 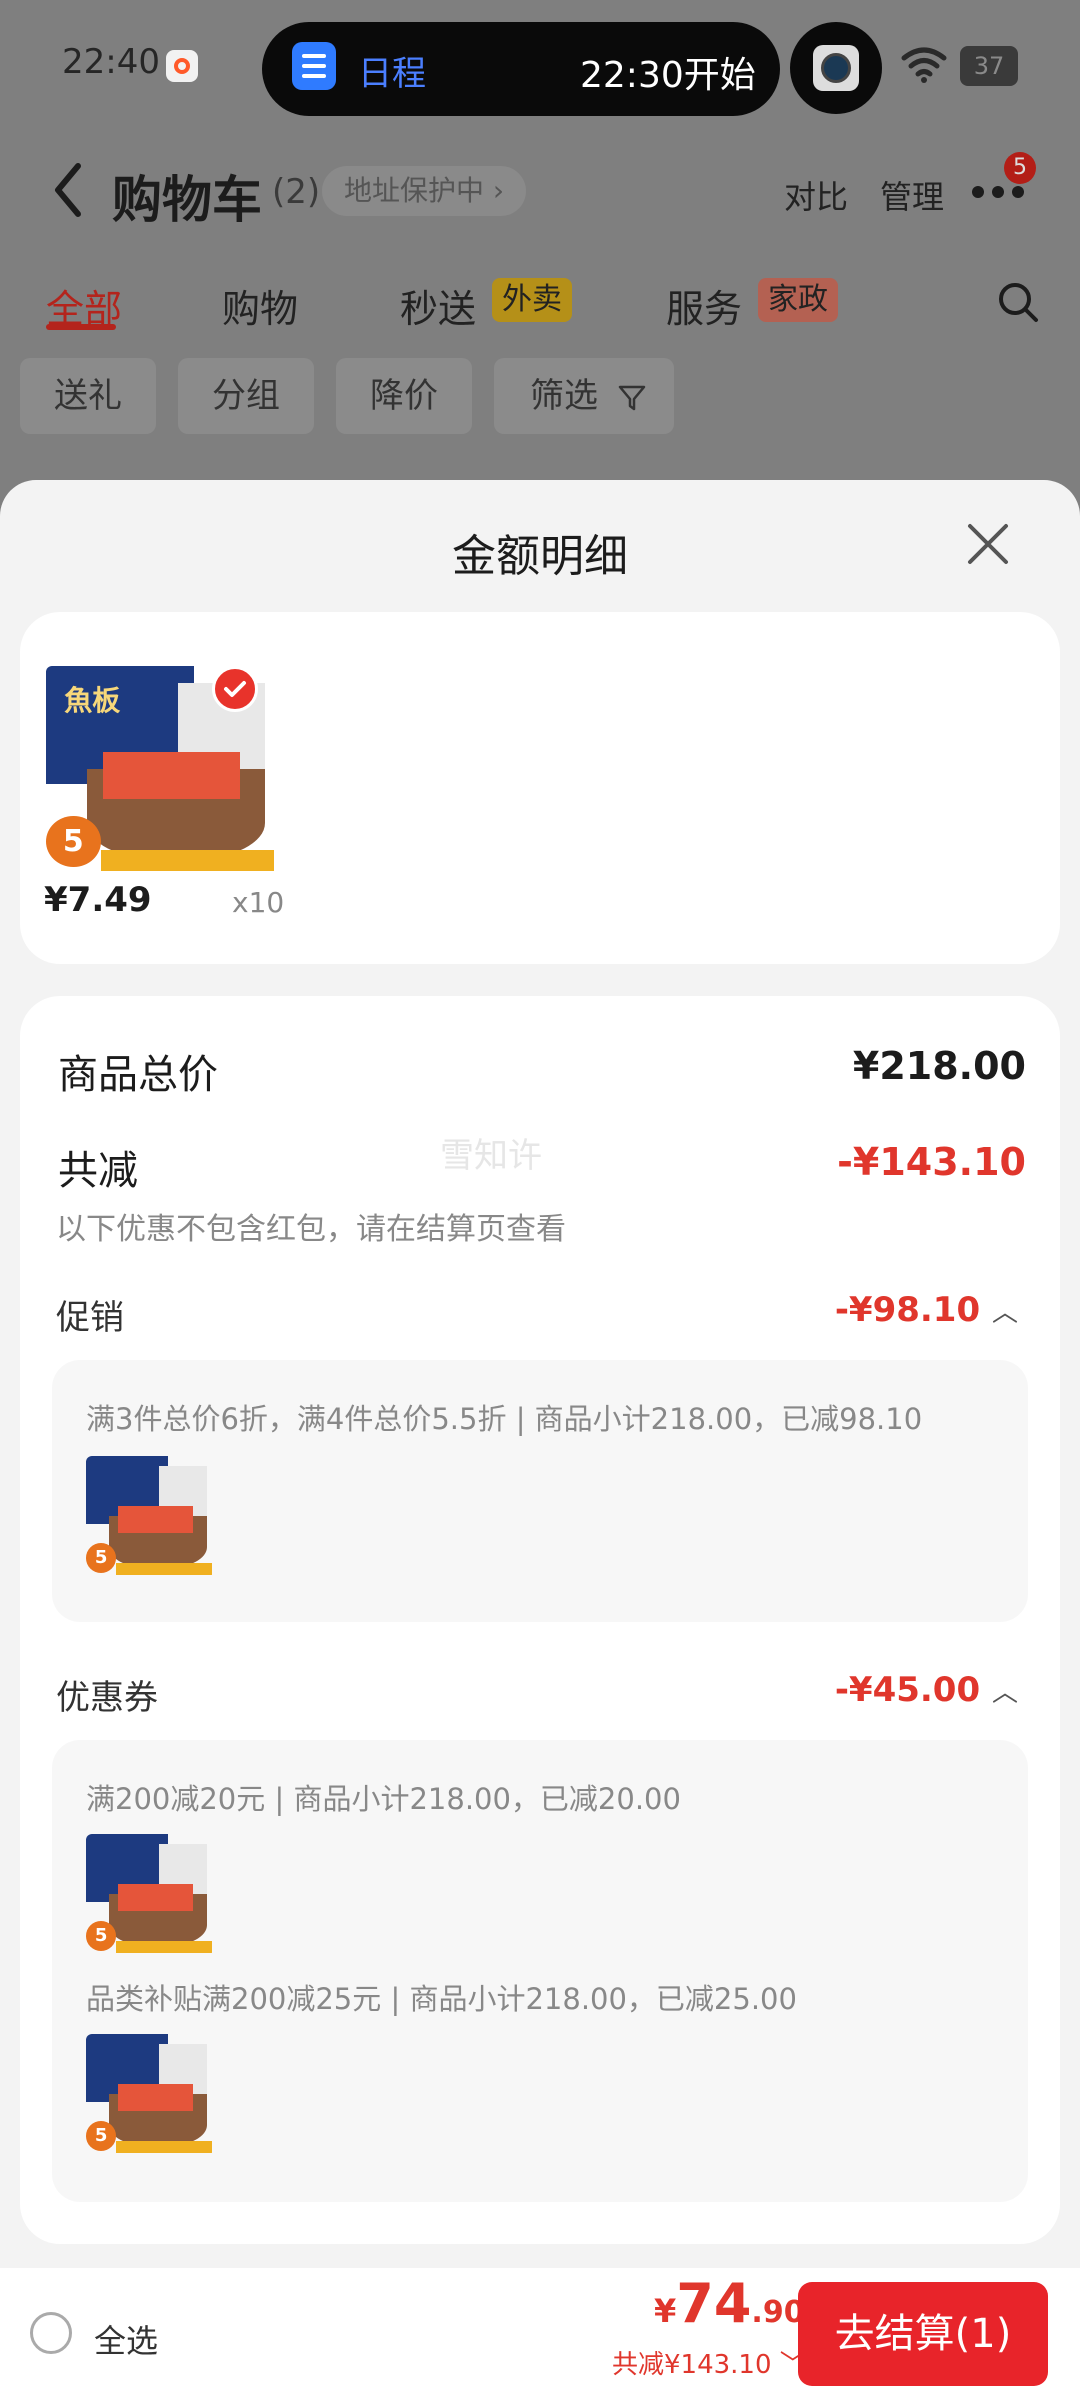 What do you see at coordinates (491, 1156) in the screenshot?
I see `watermark: 雪知许` at bounding box center [491, 1156].